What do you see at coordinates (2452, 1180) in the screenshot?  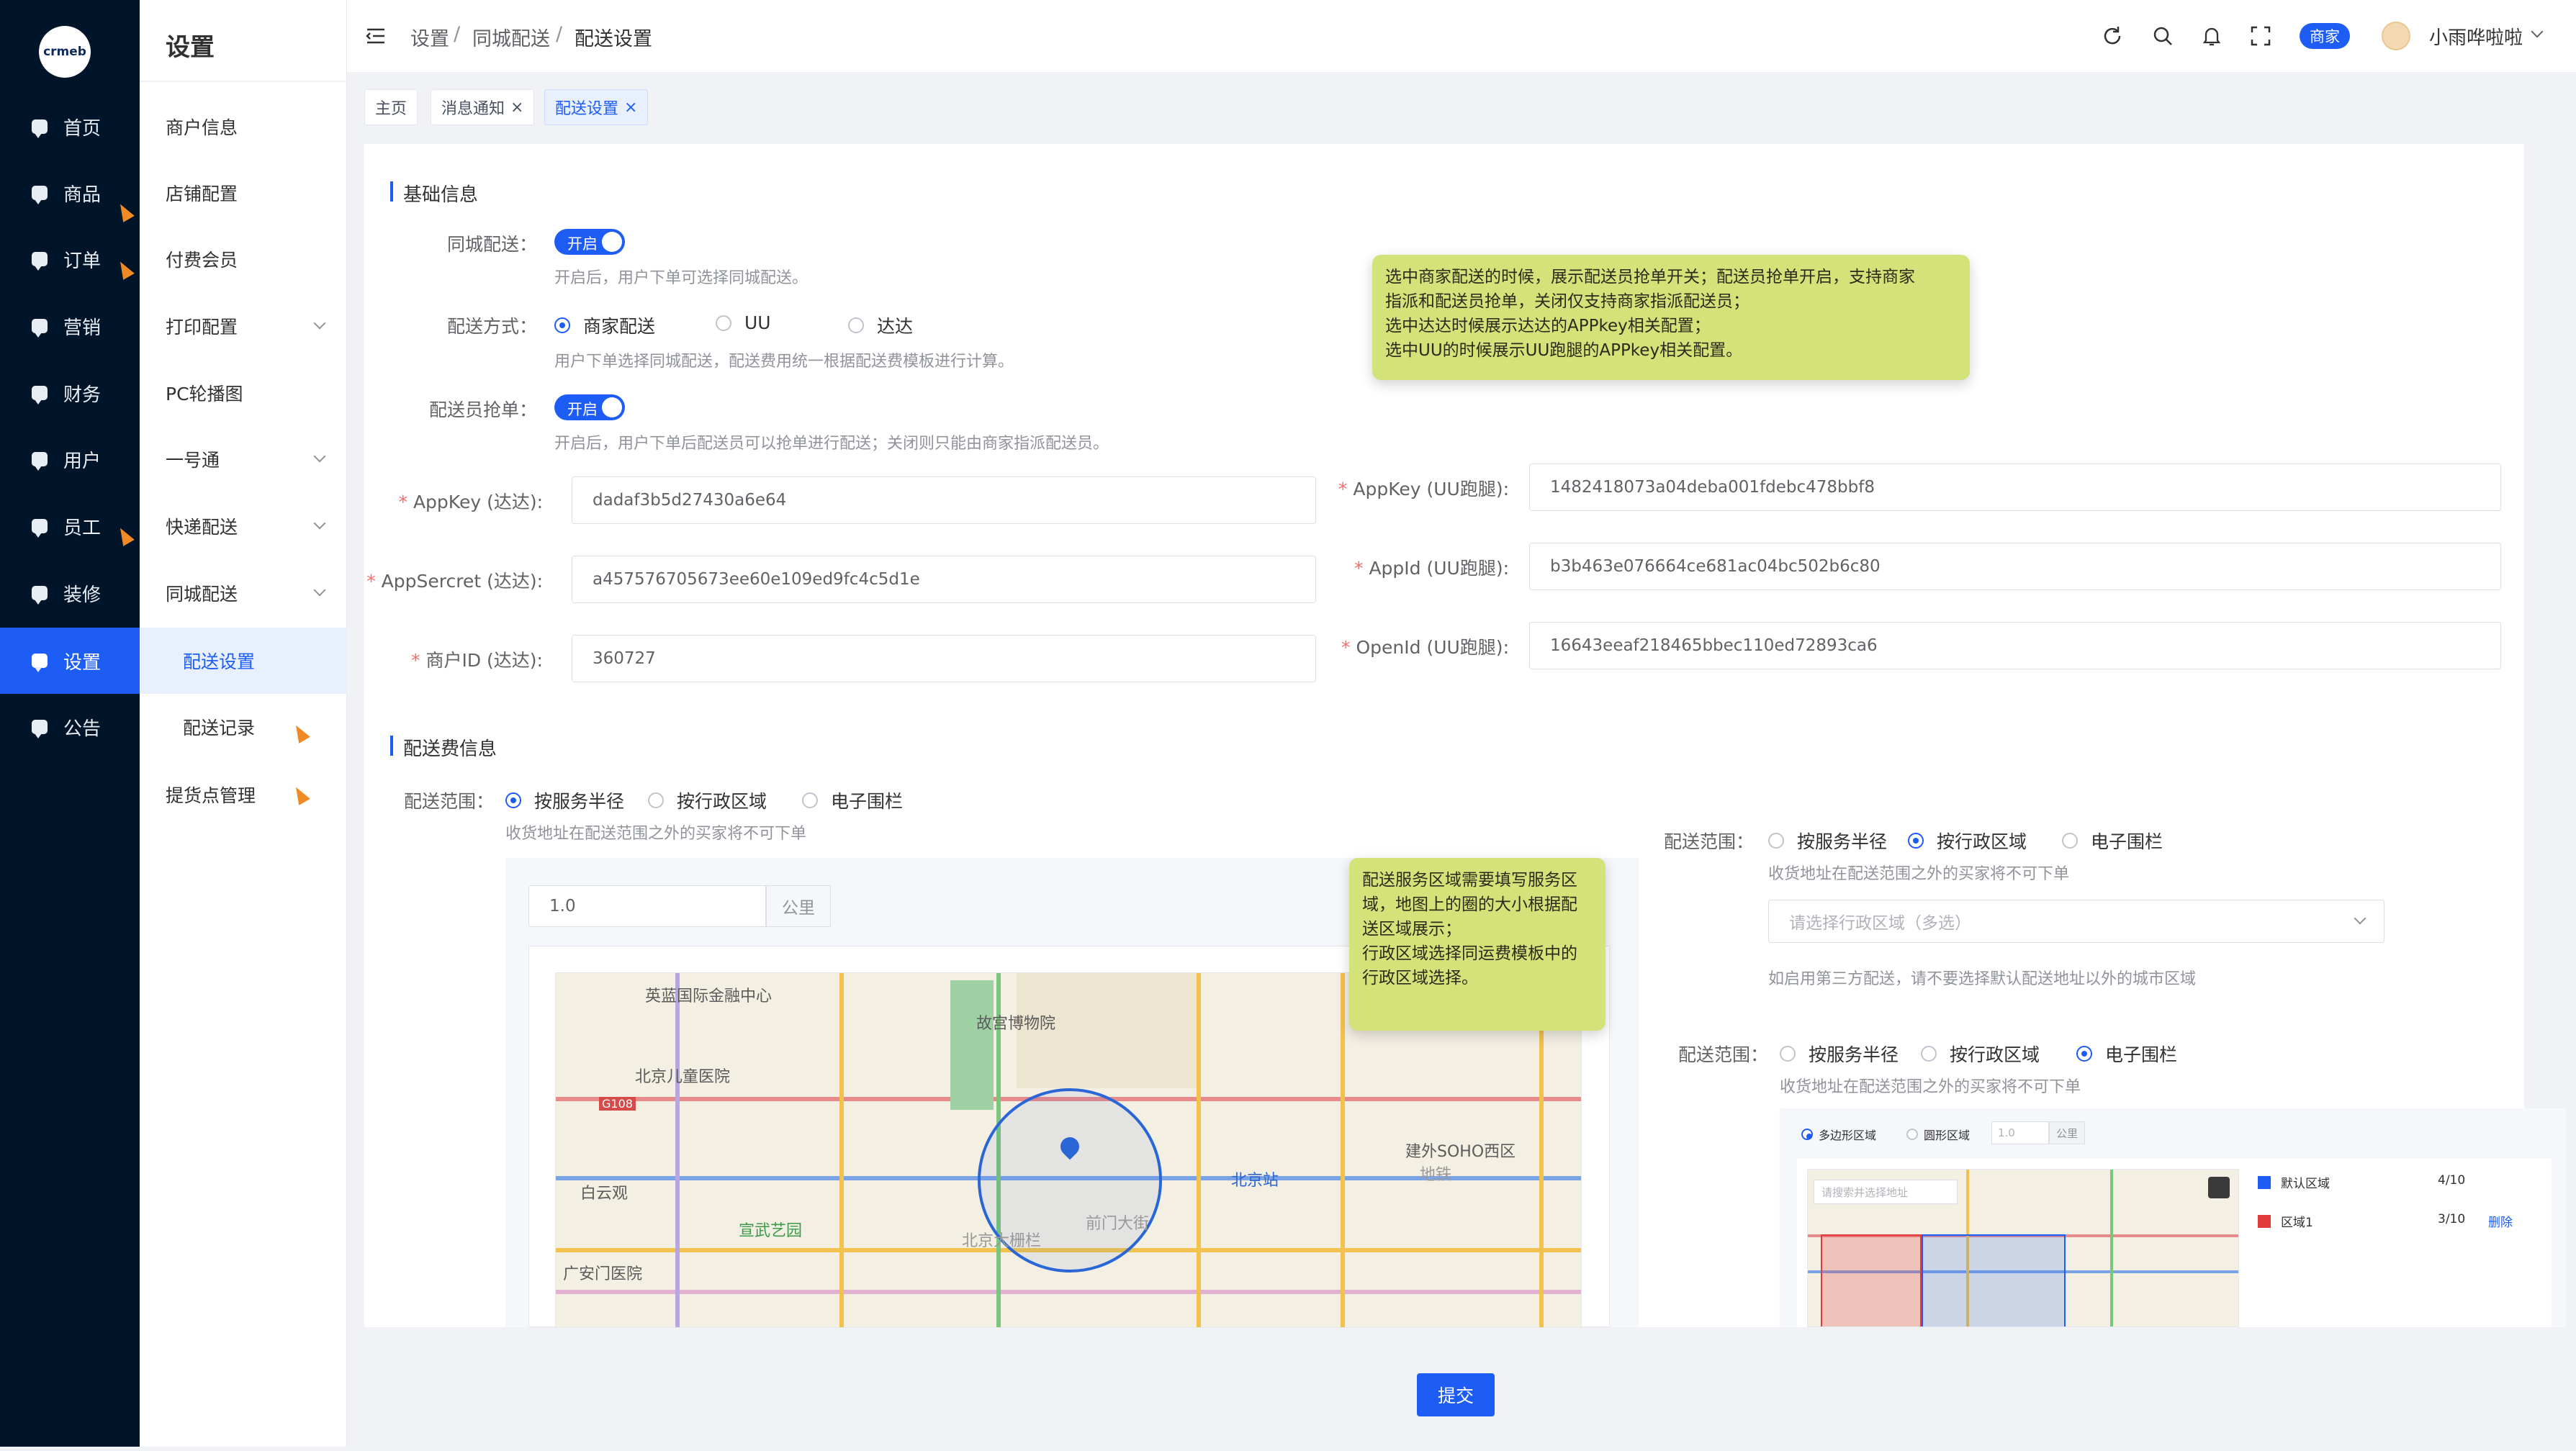 I see `area-count: 4/10` at bounding box center [2452, 1180].